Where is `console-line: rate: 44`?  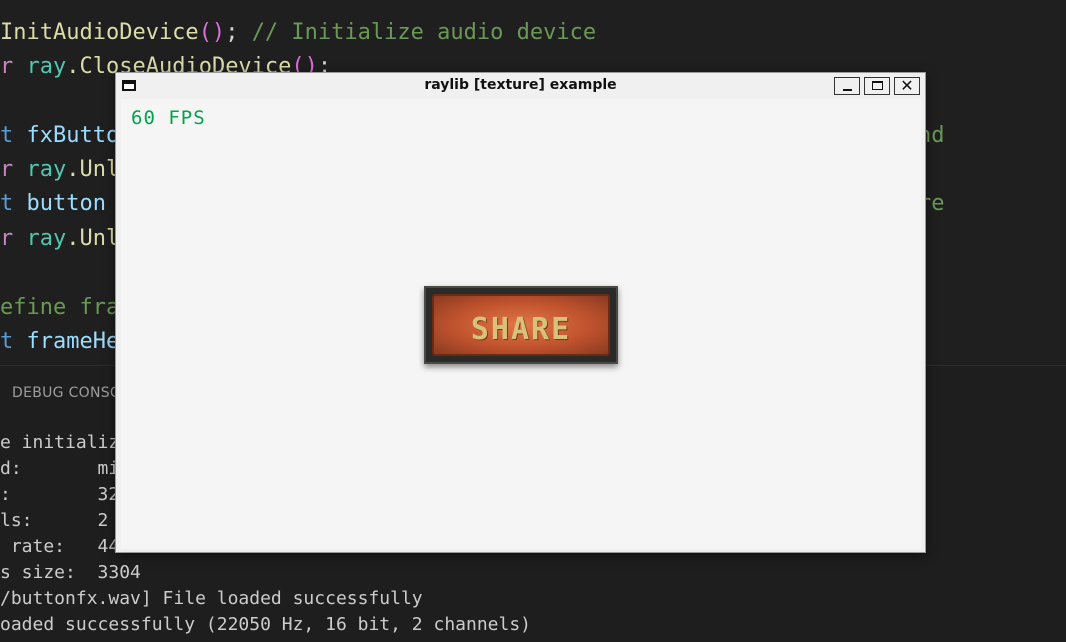
console-line: rate: 44 is located at coordinates (60, 546).